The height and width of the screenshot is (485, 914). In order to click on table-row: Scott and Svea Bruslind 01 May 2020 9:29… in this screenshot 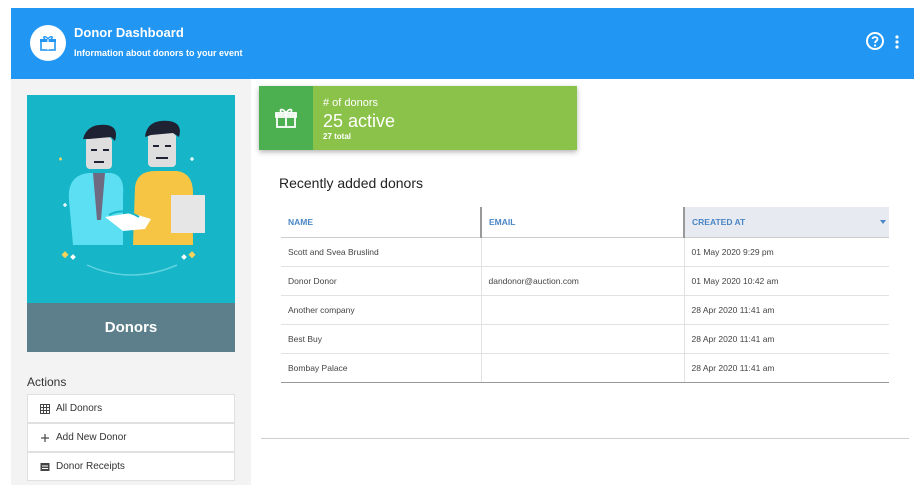, I will do `click(585, 252)`.